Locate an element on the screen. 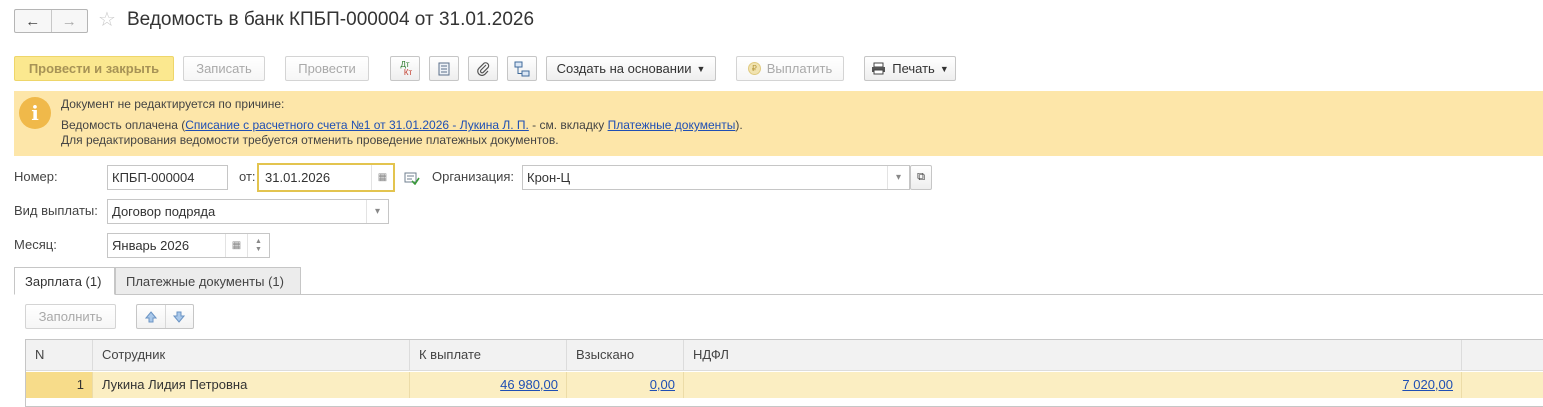 Image resolution: width=1543 pixels, height=407 pixels. month-stepper: ▲ ▼ is located at coordinates (258, 245).